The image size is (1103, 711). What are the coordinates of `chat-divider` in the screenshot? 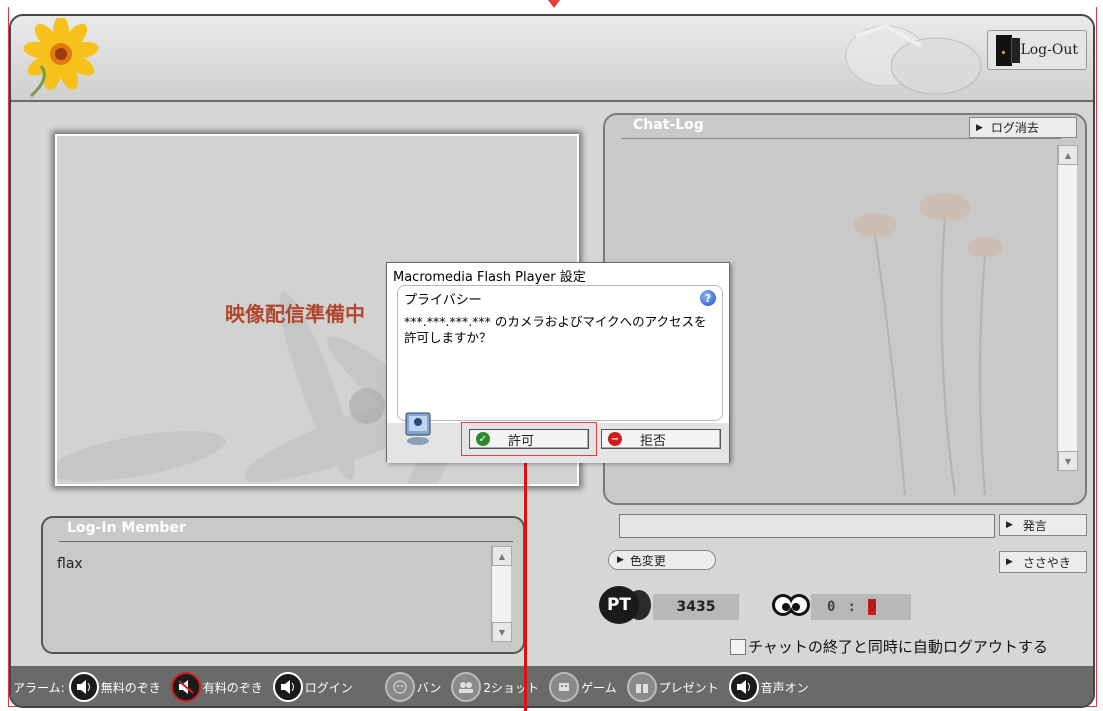 It's located at (841, 138).